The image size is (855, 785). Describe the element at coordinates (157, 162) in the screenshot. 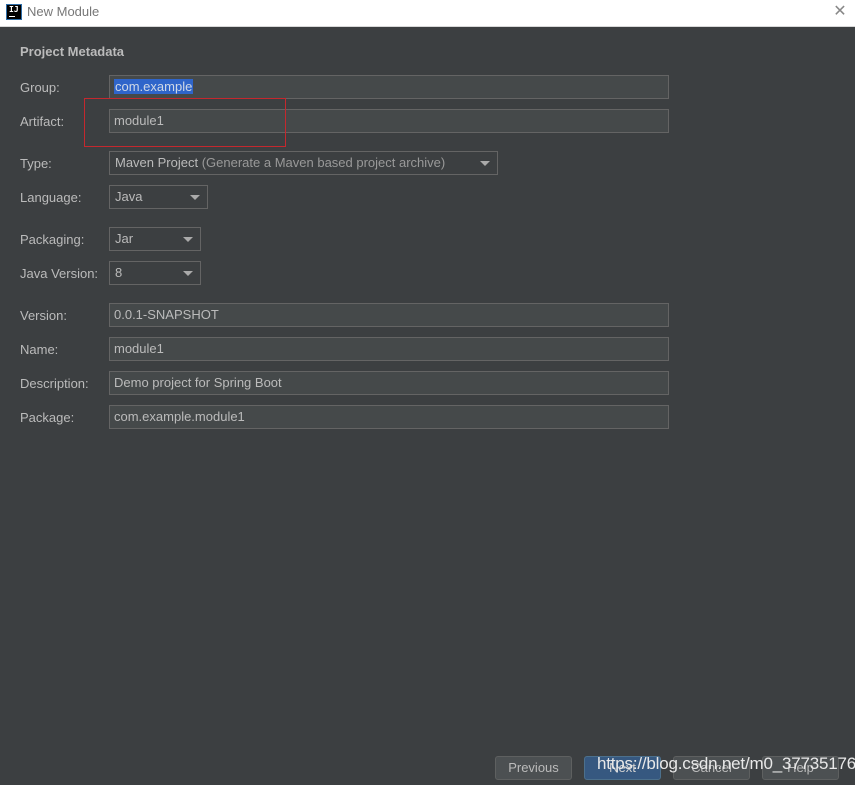

I see `type-value: Maven Project` at that location.